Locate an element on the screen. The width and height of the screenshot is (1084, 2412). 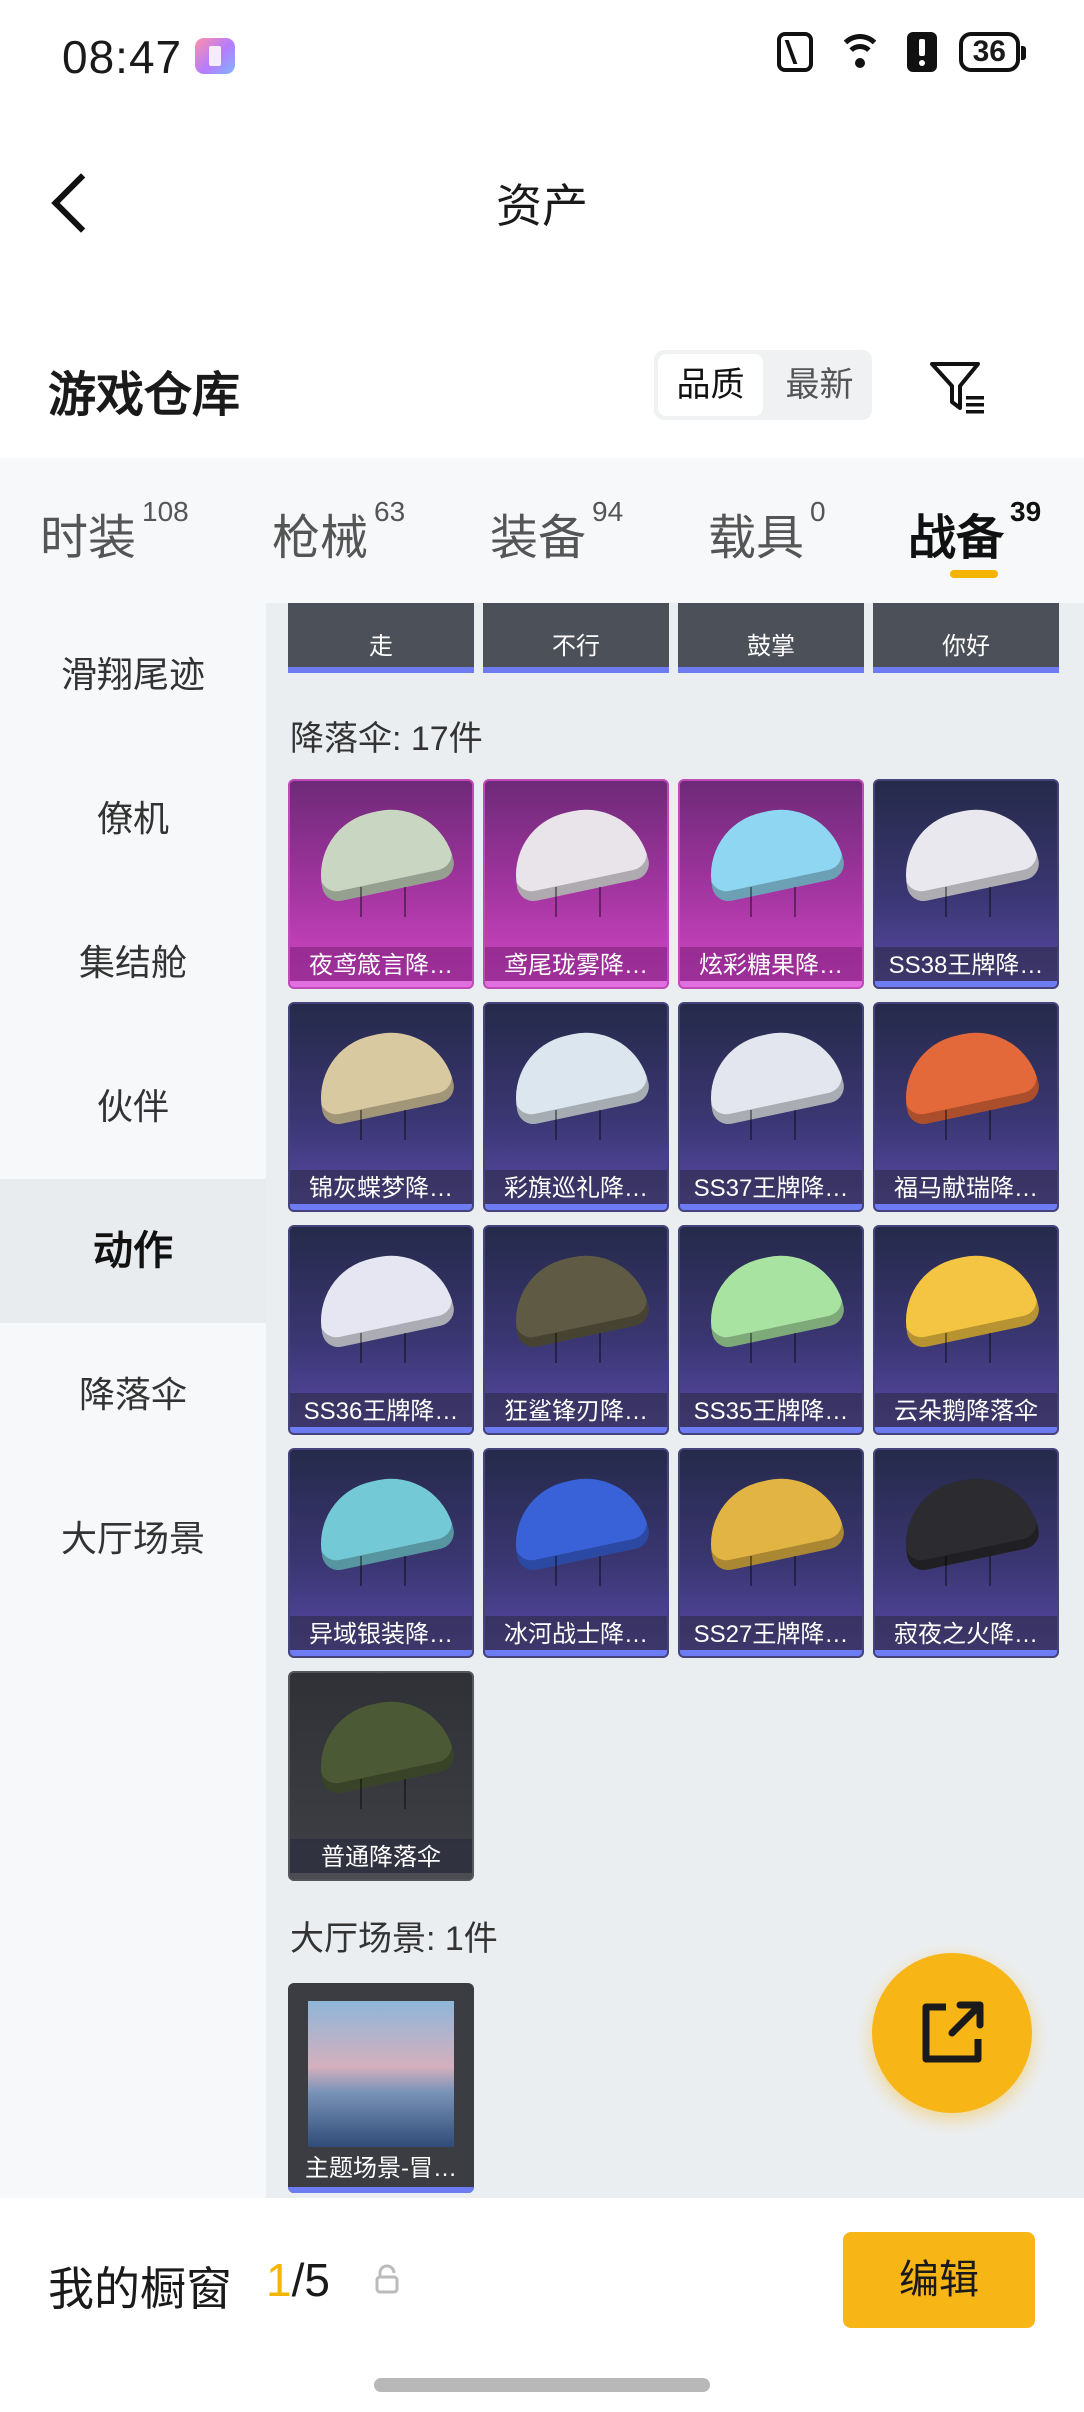
emote-name: 你好 is located at coordinates (966, 646).